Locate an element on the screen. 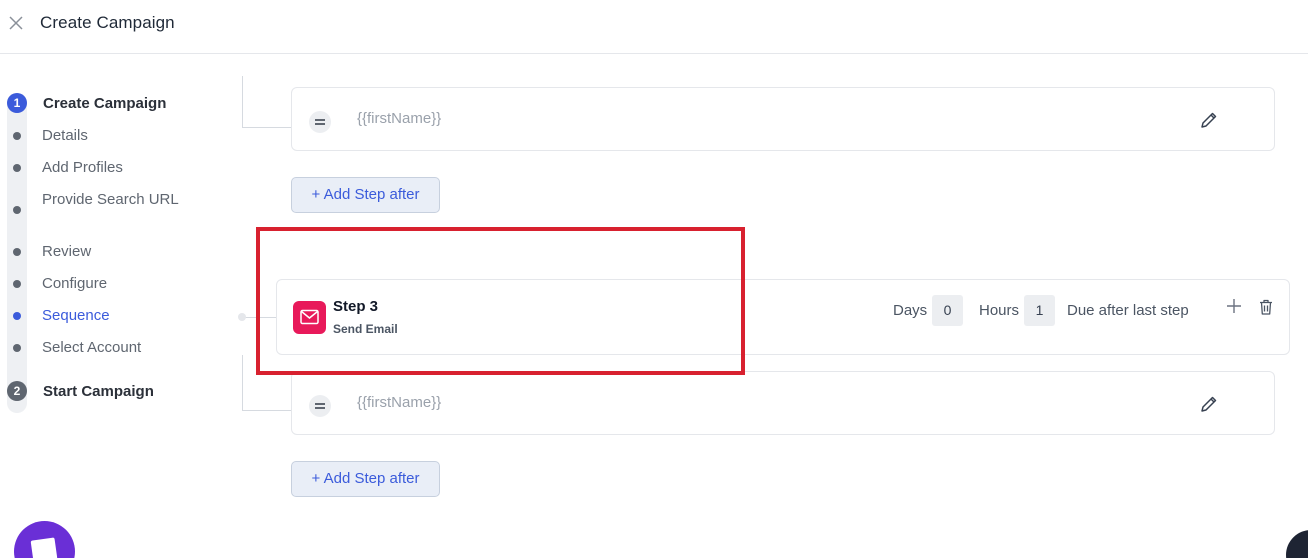  hours-input: 1 is located at coordinates (1039, 310).